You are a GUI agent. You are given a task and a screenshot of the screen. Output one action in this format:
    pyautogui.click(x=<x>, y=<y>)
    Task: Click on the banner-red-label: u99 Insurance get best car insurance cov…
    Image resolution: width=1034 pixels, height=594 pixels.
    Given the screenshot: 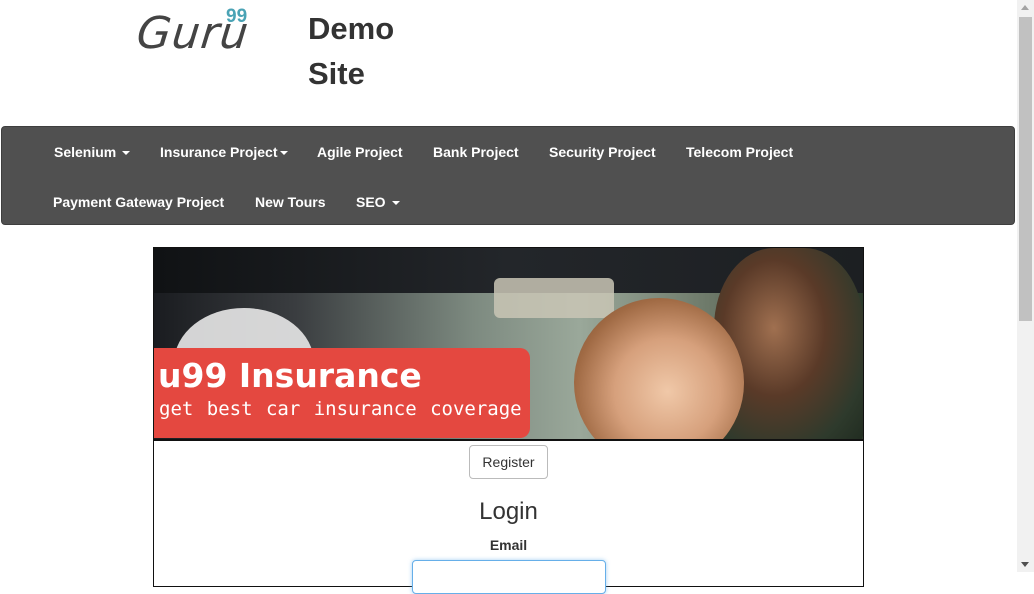 What is the action you would take?
    pyautogui.click(x=342, y=393)
    